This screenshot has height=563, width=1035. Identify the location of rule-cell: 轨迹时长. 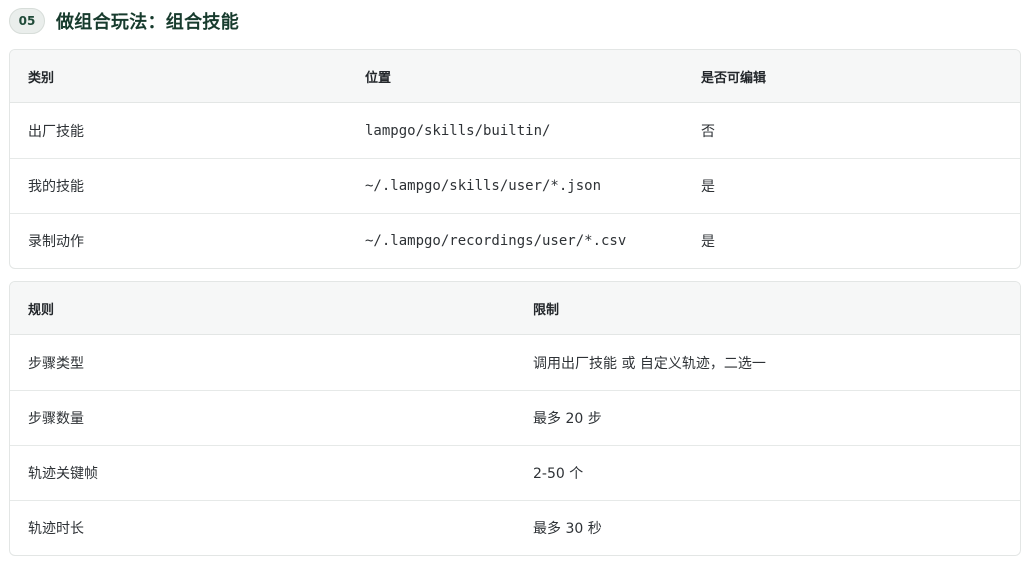
(56, 529).